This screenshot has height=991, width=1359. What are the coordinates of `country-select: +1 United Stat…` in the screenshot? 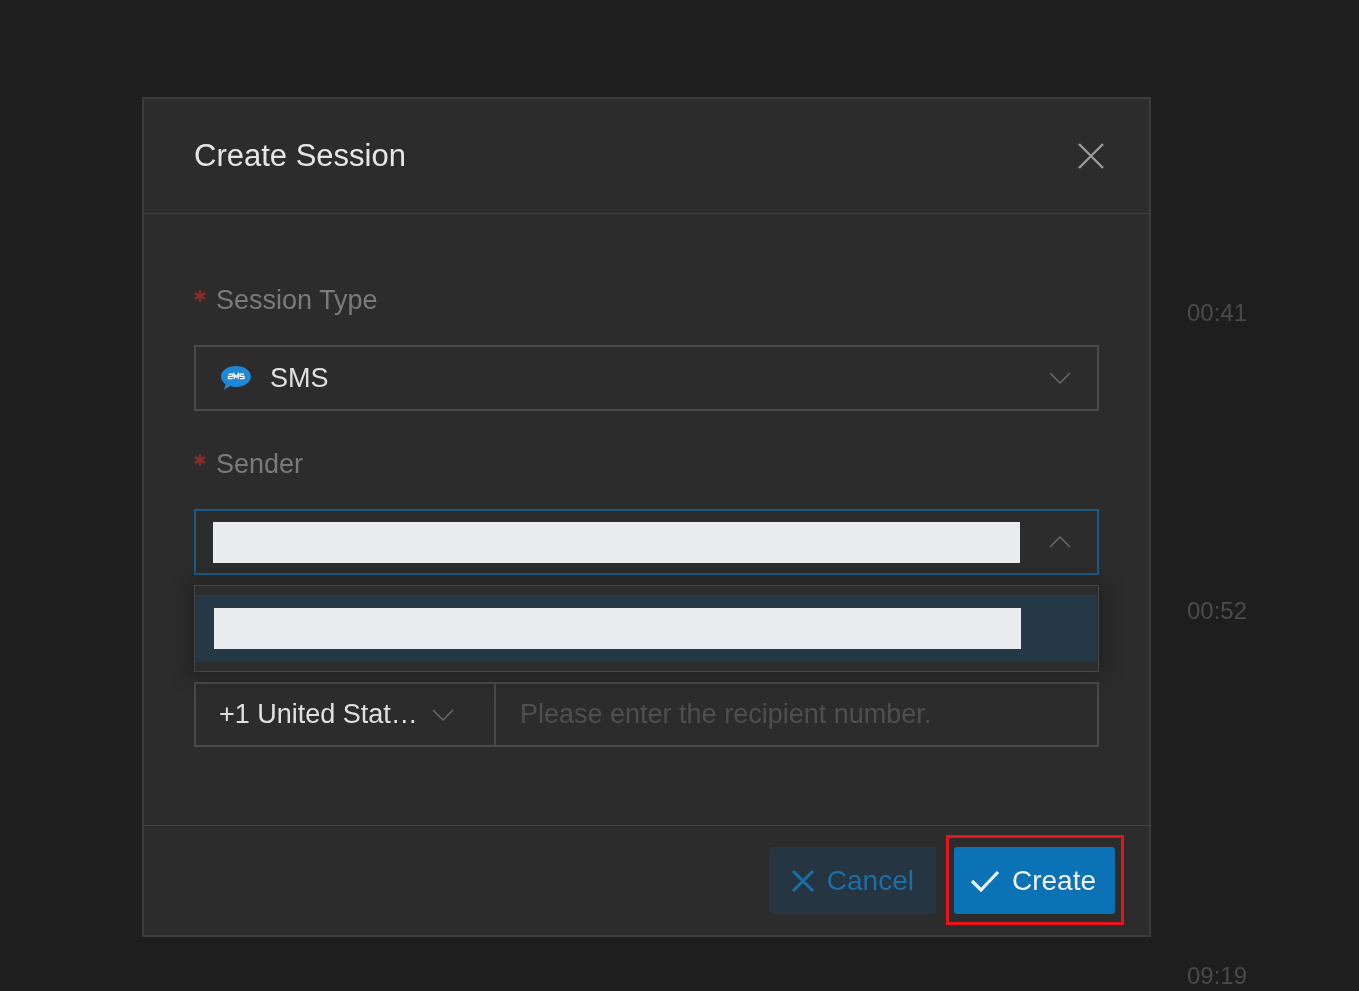 It's located at (345, 714).